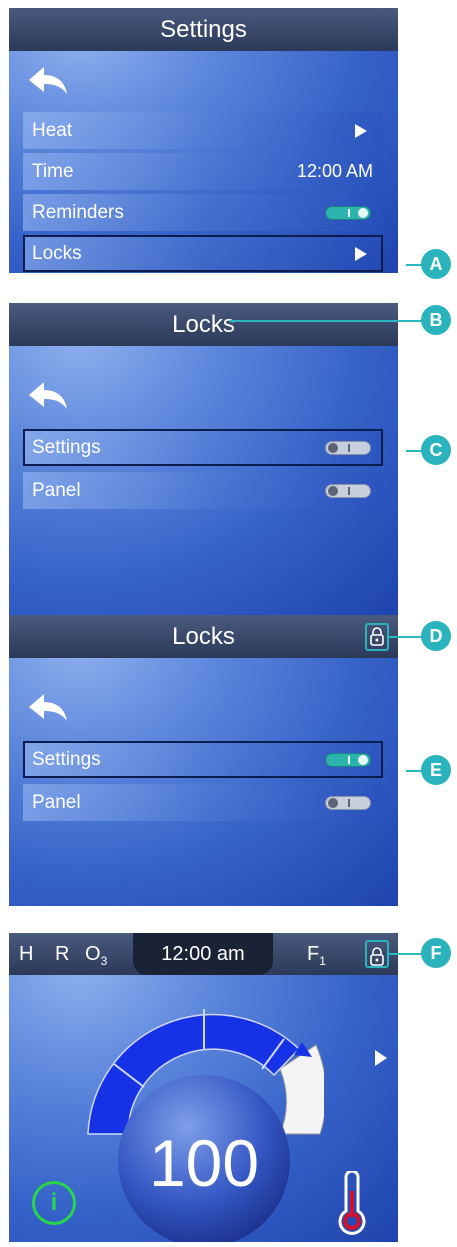 This screenshot has height=1247, width=457. I want to click on callout-d: D, so click(436, 636).